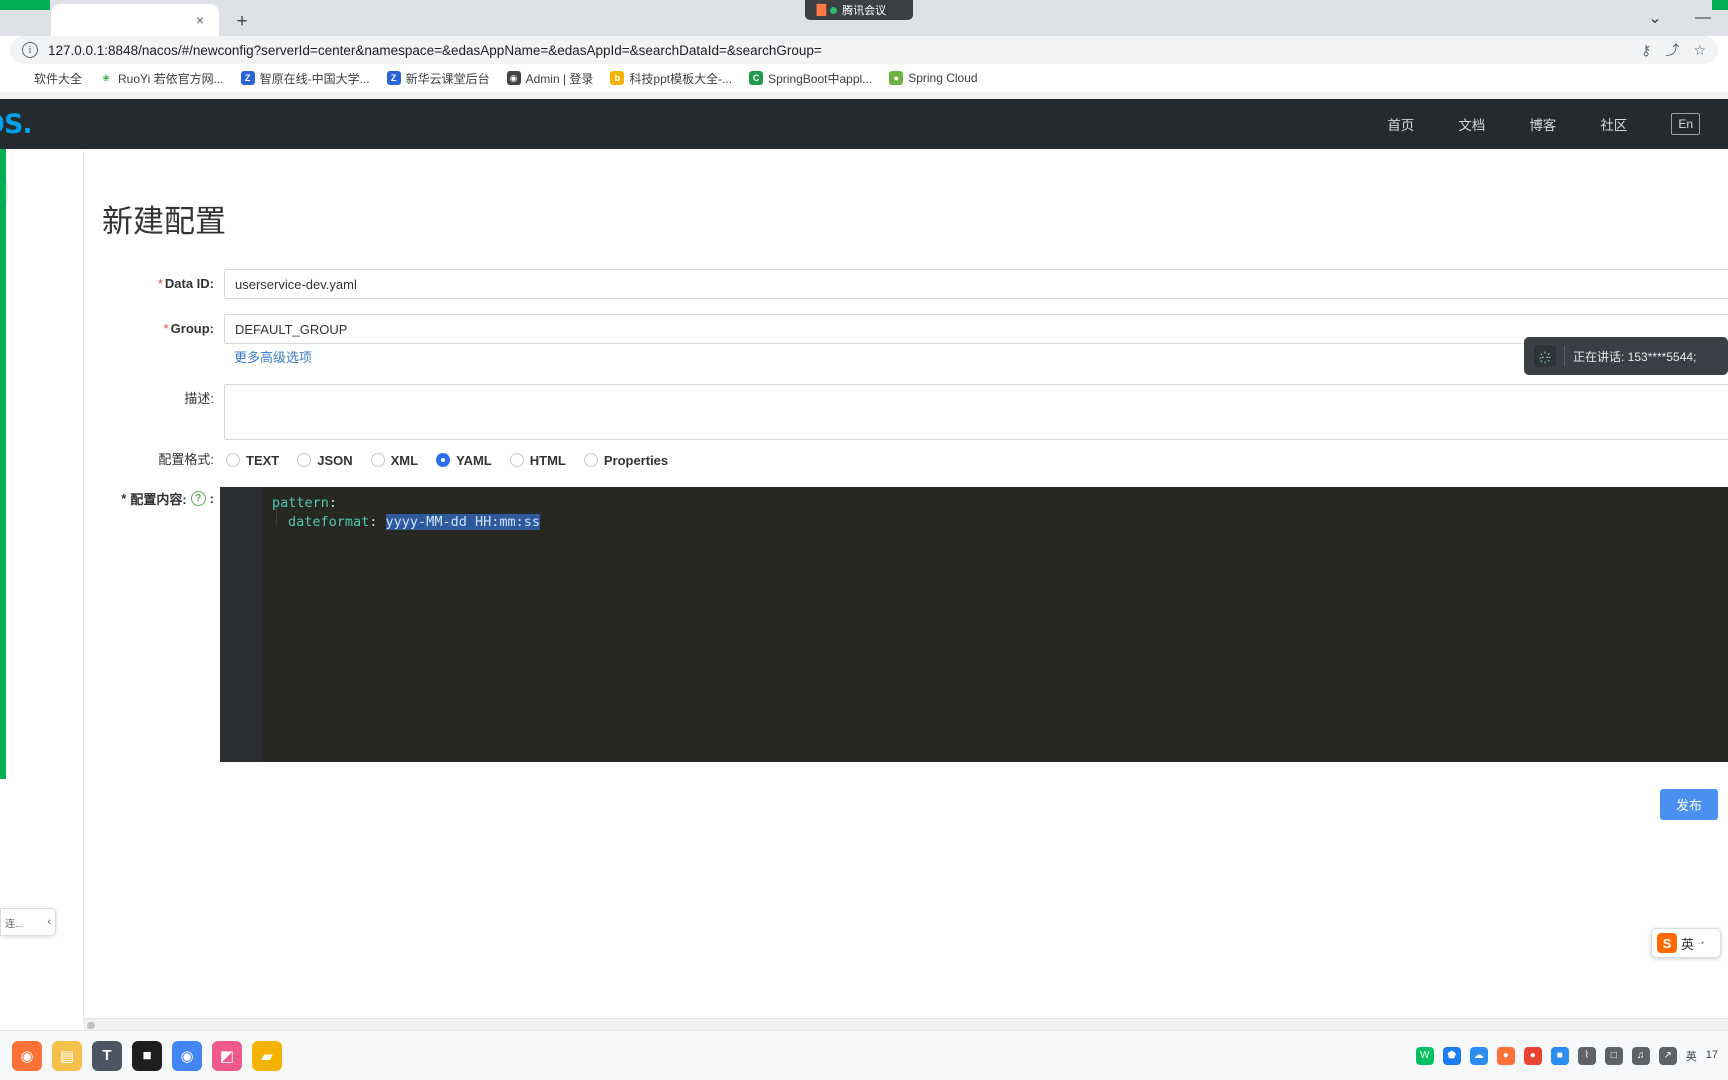 The width and height of the screenshot is (1728, 1080). Describe the element at coordinates (1699, 50) in the screenshot. I see `star-icon: ☆` at that location.